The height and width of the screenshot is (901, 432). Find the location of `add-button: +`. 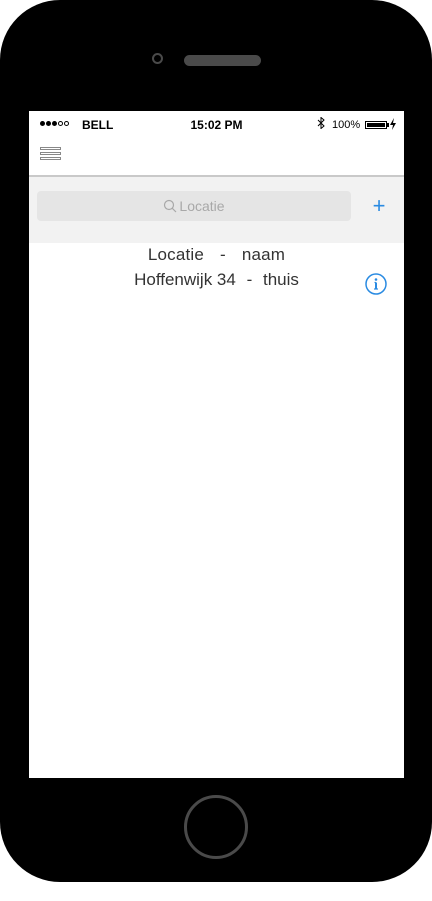

add-button: + is located at coordinates (379, 206).